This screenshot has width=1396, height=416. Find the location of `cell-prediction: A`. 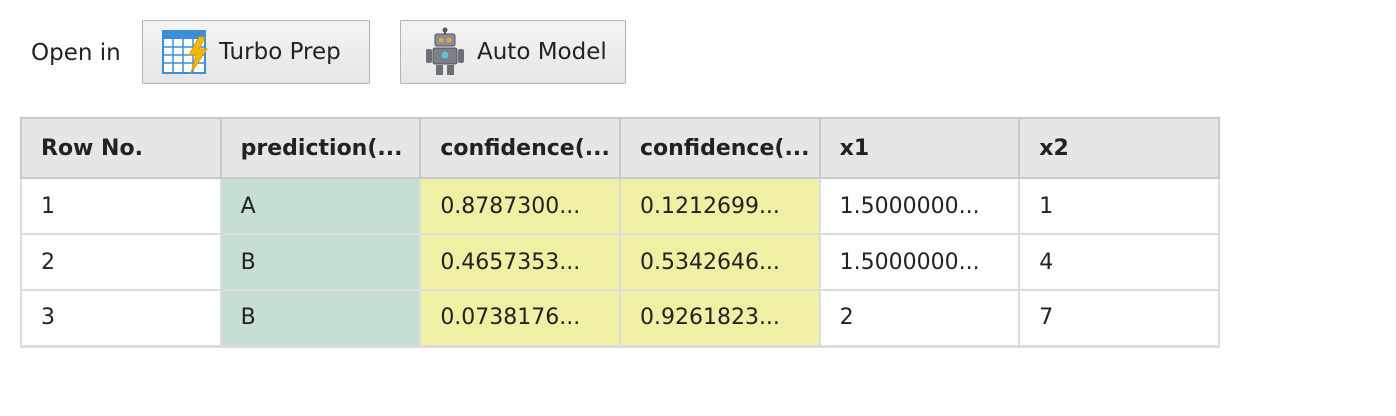

cell-prediction: A is located at coordinates (320, 206).